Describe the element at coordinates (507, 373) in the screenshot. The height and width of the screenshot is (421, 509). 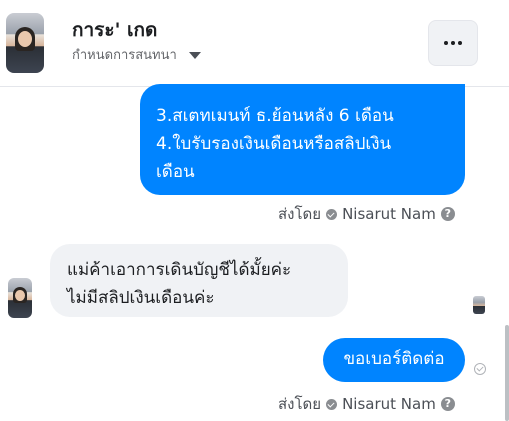
I see `scrollbar` at that location.